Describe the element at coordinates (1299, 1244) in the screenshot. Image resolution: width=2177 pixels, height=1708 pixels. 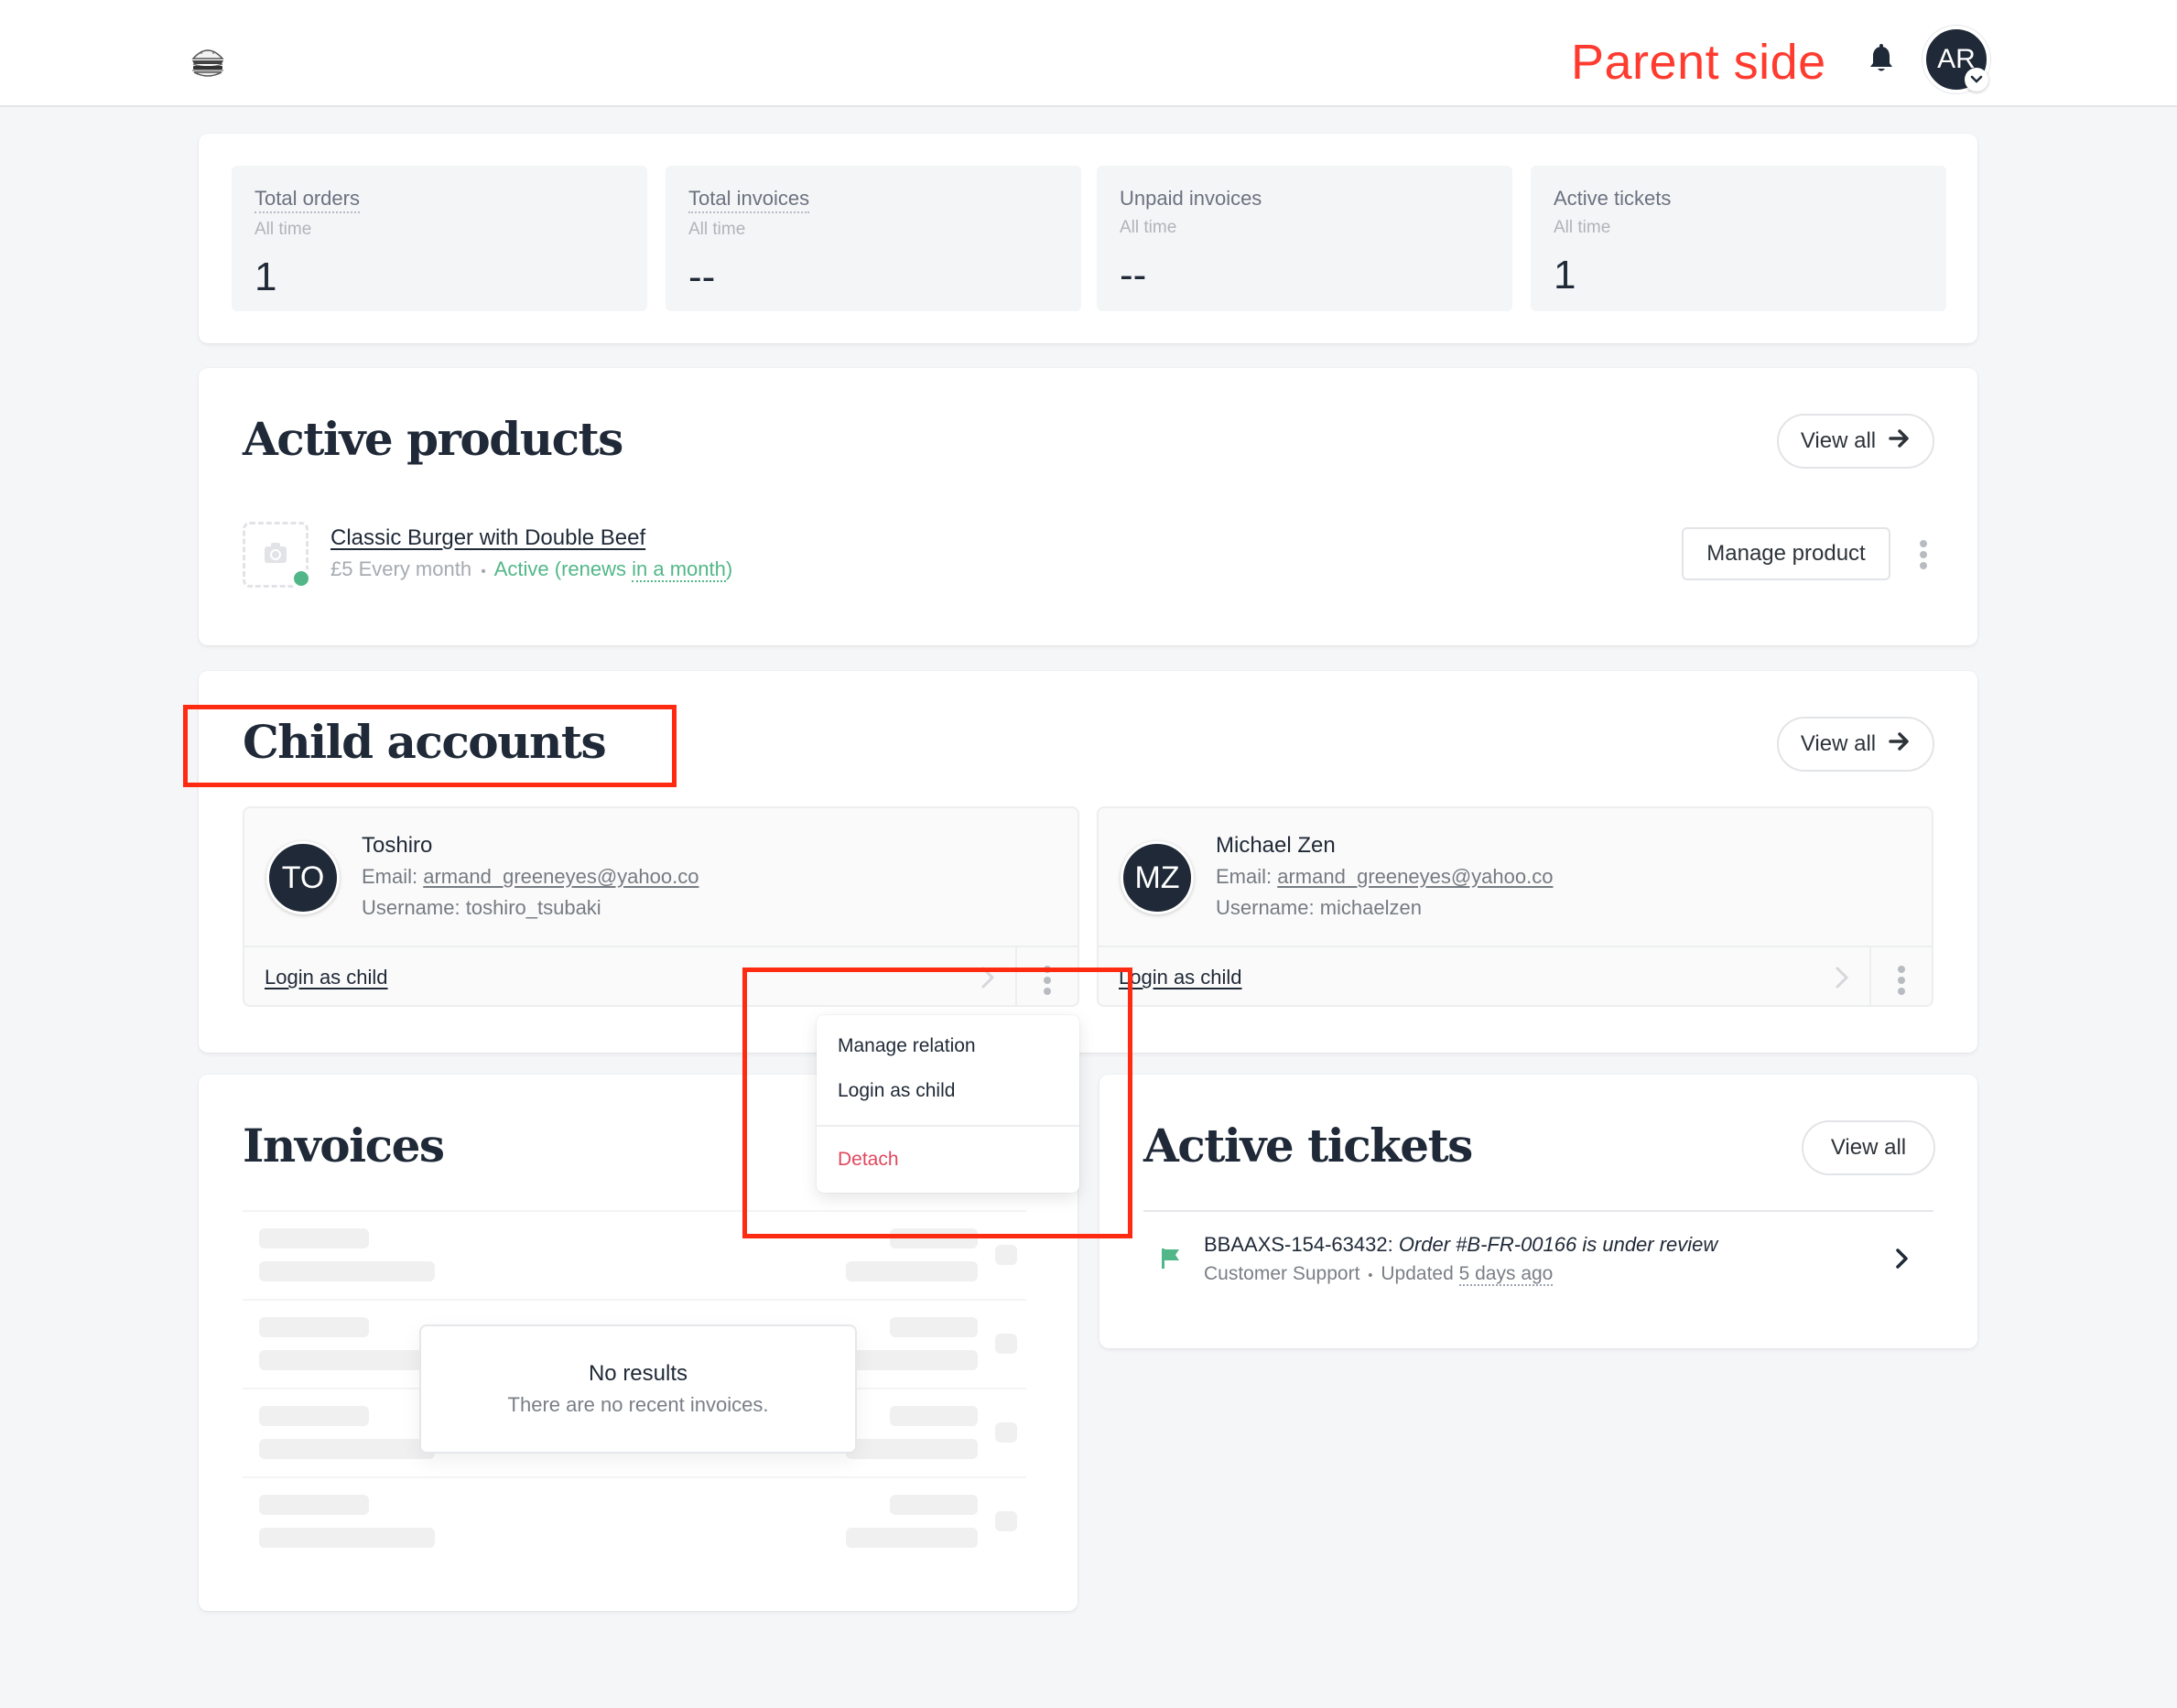
I see `ticket-id: BBAAXS-154-63432:` at that location.